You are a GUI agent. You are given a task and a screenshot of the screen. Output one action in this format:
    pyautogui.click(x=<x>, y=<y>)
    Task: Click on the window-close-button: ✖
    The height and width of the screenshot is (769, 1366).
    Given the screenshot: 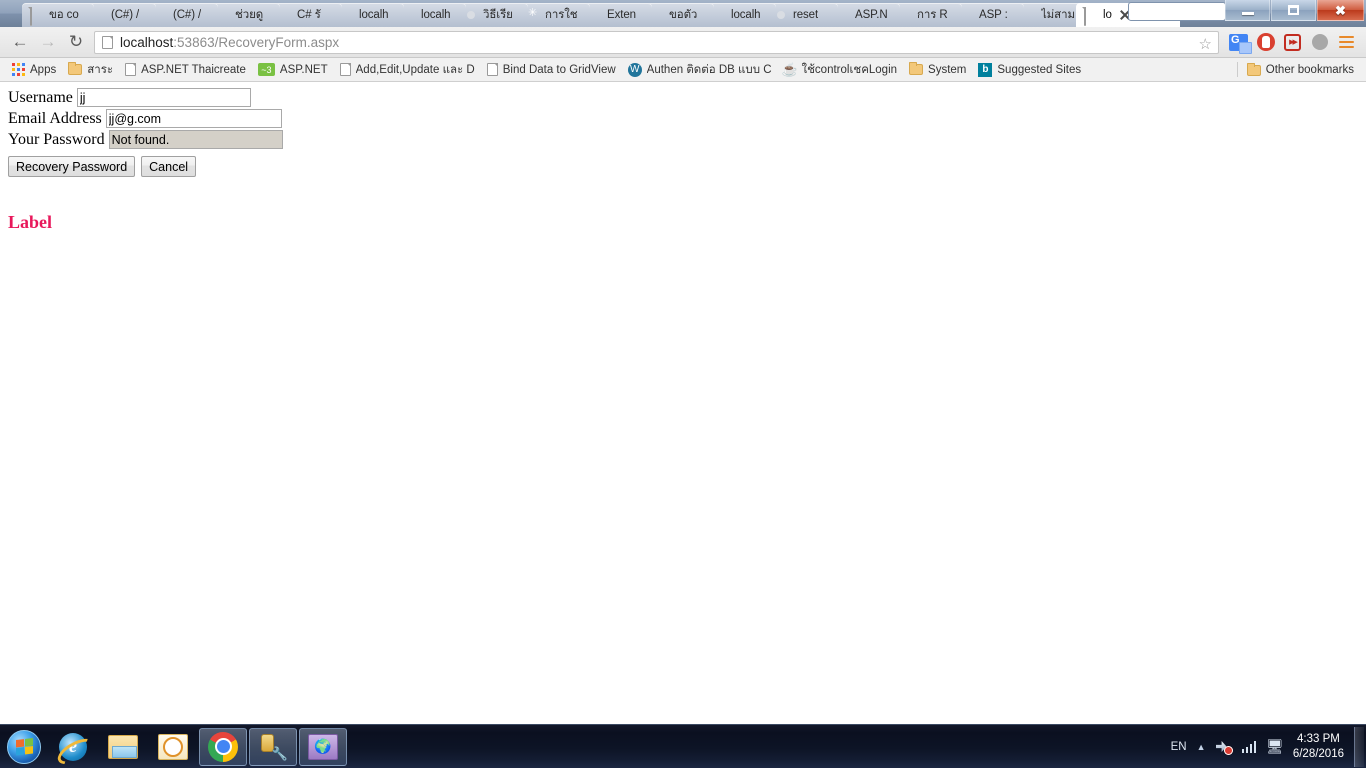 What is the action you would take?
    pyautogui.click(x=1340, y=10)
    